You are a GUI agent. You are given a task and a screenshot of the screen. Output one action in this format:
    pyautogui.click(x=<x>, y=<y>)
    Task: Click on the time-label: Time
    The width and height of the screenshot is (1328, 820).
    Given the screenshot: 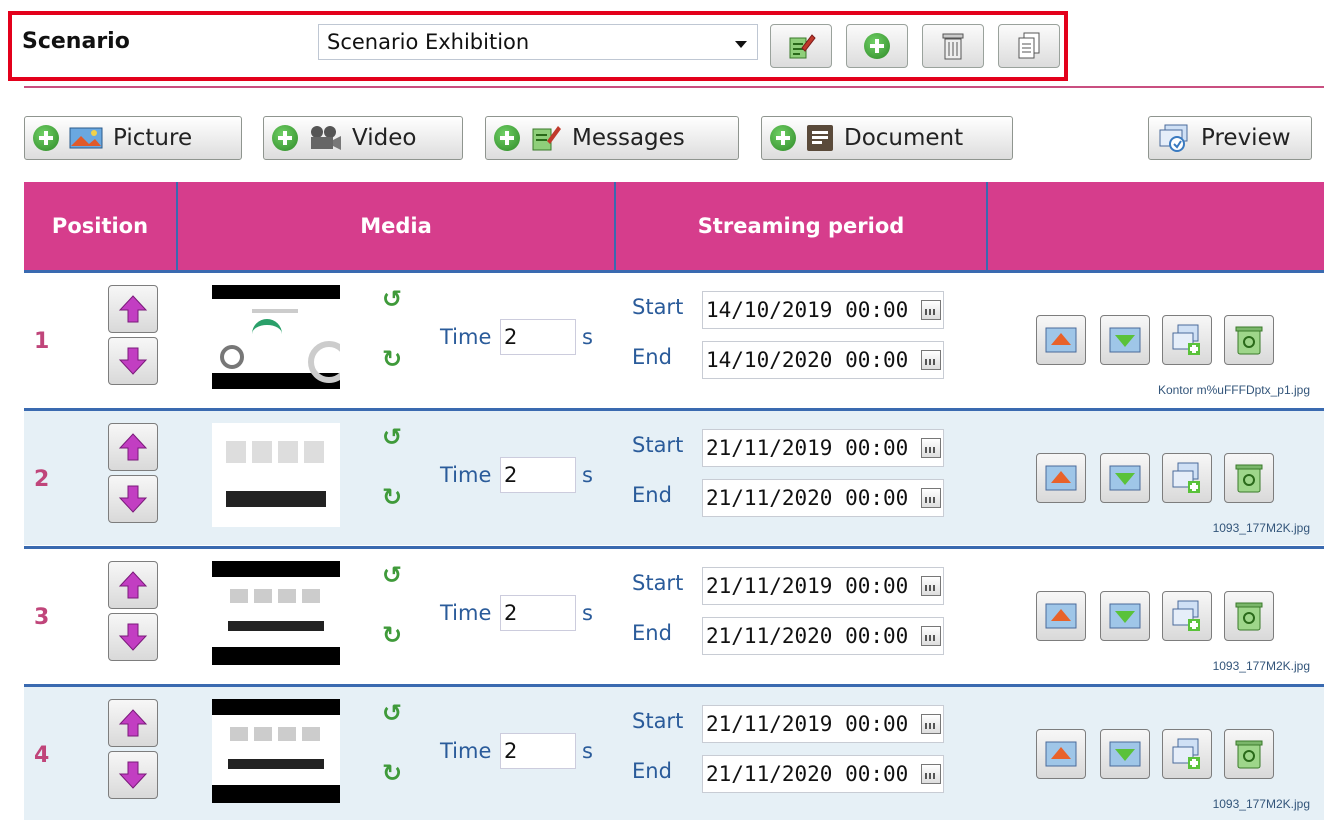 What is the action you would take?
    pyautogui.click(x=466, y=337)
    